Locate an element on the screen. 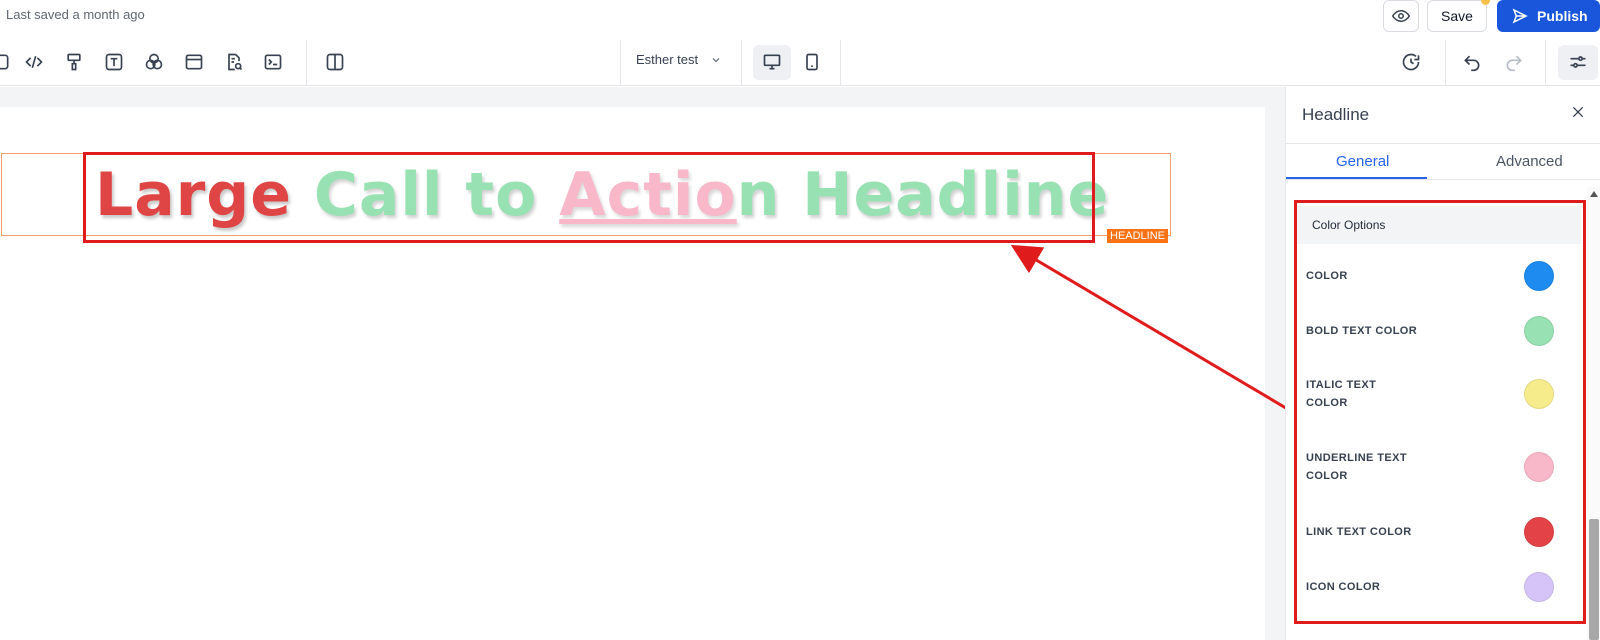 The width and height of the screenshot is (1600, 640). scrollbar-thumb is located at coordinates (1594, 579).